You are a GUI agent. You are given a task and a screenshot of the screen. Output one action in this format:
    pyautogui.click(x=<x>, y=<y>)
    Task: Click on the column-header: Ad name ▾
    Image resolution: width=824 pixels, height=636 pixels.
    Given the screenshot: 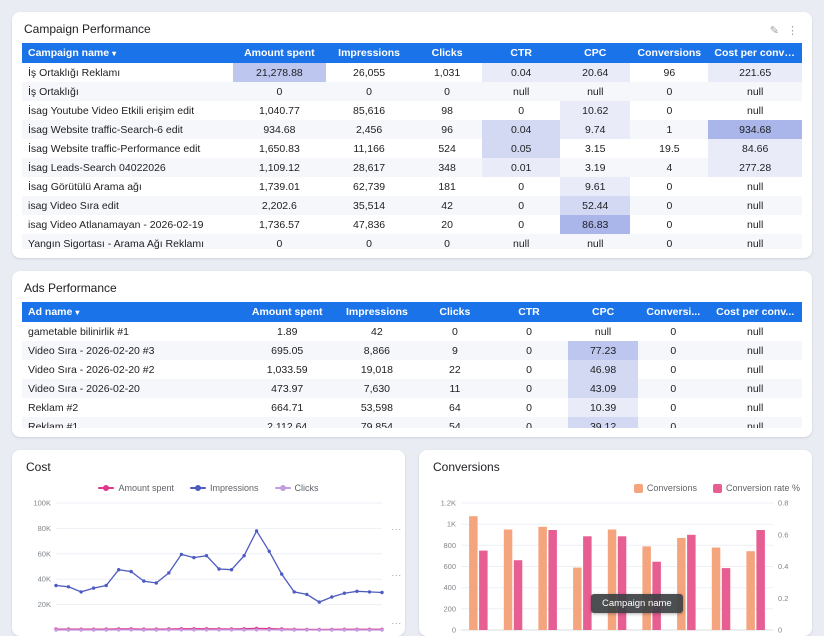 What is the action you would take?
    pyautogui.click(x=131, y=312)
    